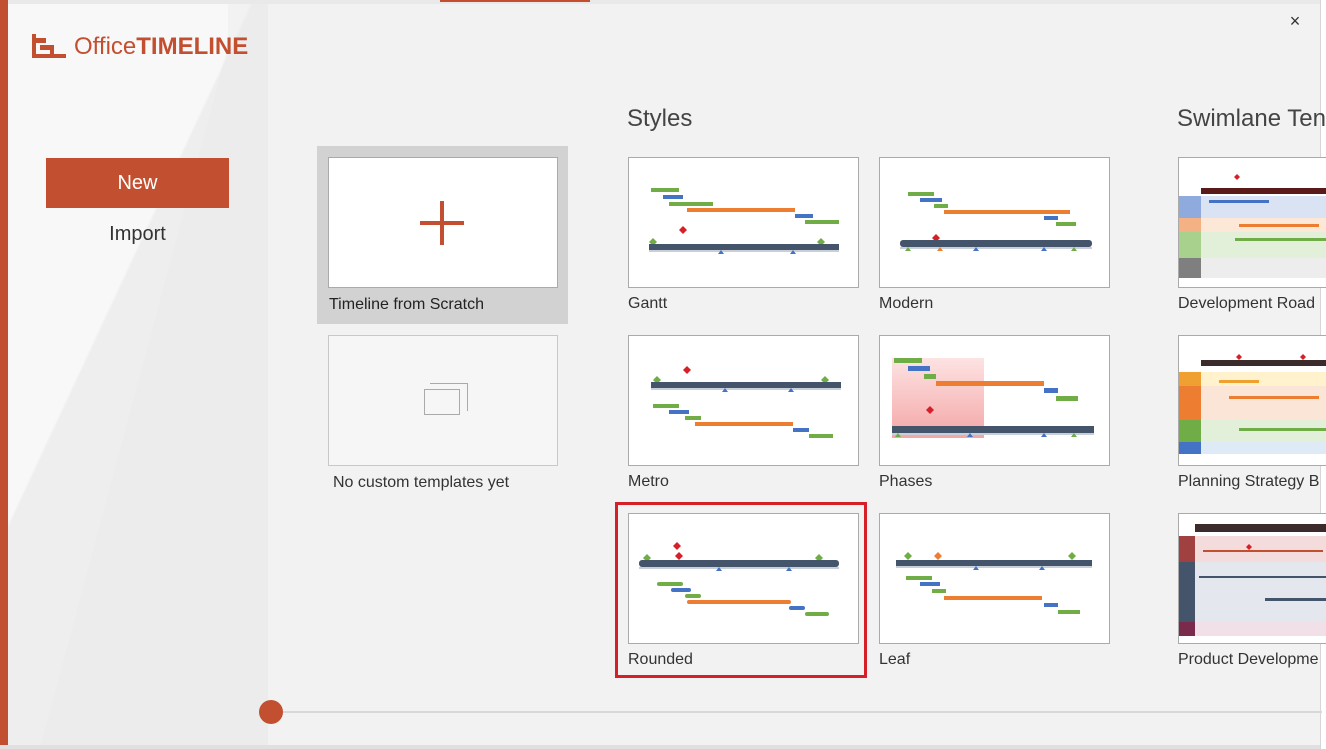 The image size is (1326, 749). Describe the element at coordinates (741, 590) in the screenshot. I see `selected-template-highlight` at that location.